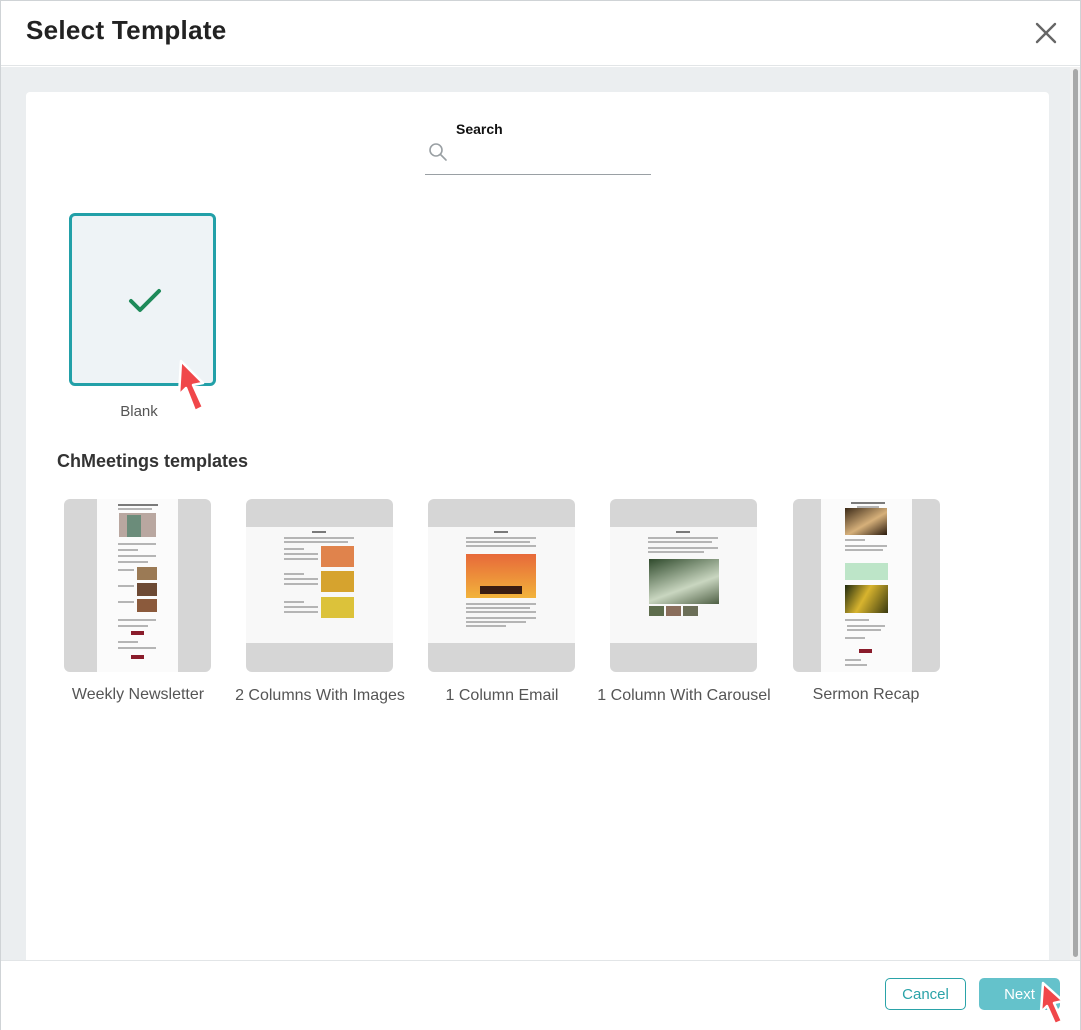 Image resolution: width=1081 pixels, height=1030 pixels. What do you see at coordinates (126, 30) in the screenshot?
I see `dialog-title: Select Template` at bounding box center [126, 30].